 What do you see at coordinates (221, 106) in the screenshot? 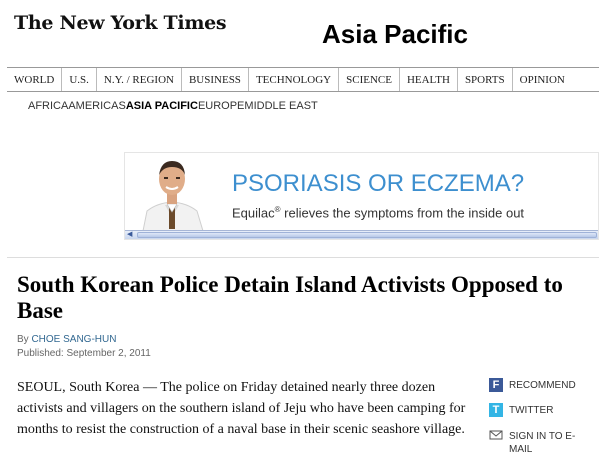
I see `subnav-item-europe: EUROPE` at bounding box center [221, 106].